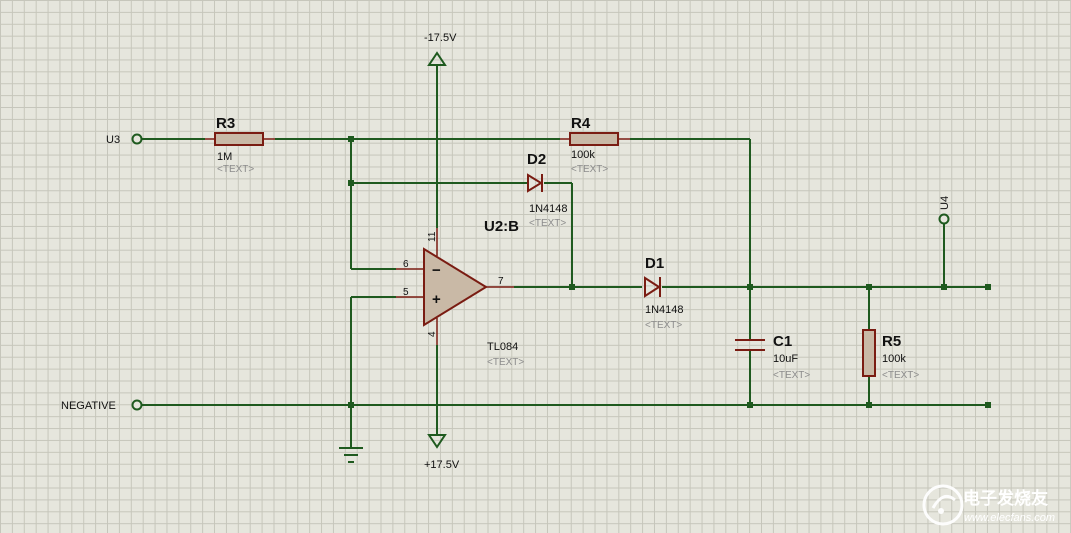 The width and height of the screenshot is (1071, 533). I want to click on r4-text: <TEXT>, so click(589, 169).